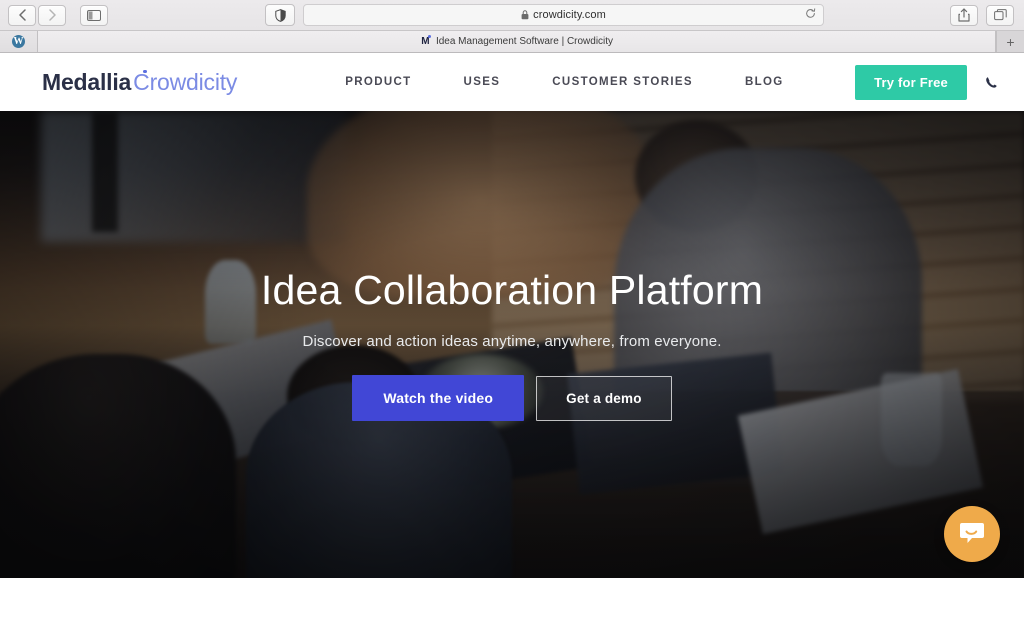 The width and height of the screenshot is (1024, 640). I want to click on back-button, so click(22, 15).